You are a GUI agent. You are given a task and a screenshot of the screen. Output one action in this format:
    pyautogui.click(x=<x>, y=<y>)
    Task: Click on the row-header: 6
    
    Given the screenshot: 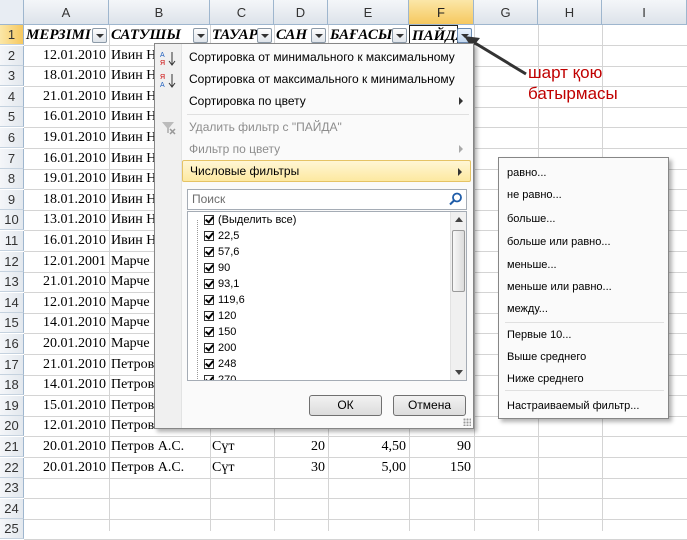 What is the action you would take?
    pyautogui.click(x=12, y=138)
    